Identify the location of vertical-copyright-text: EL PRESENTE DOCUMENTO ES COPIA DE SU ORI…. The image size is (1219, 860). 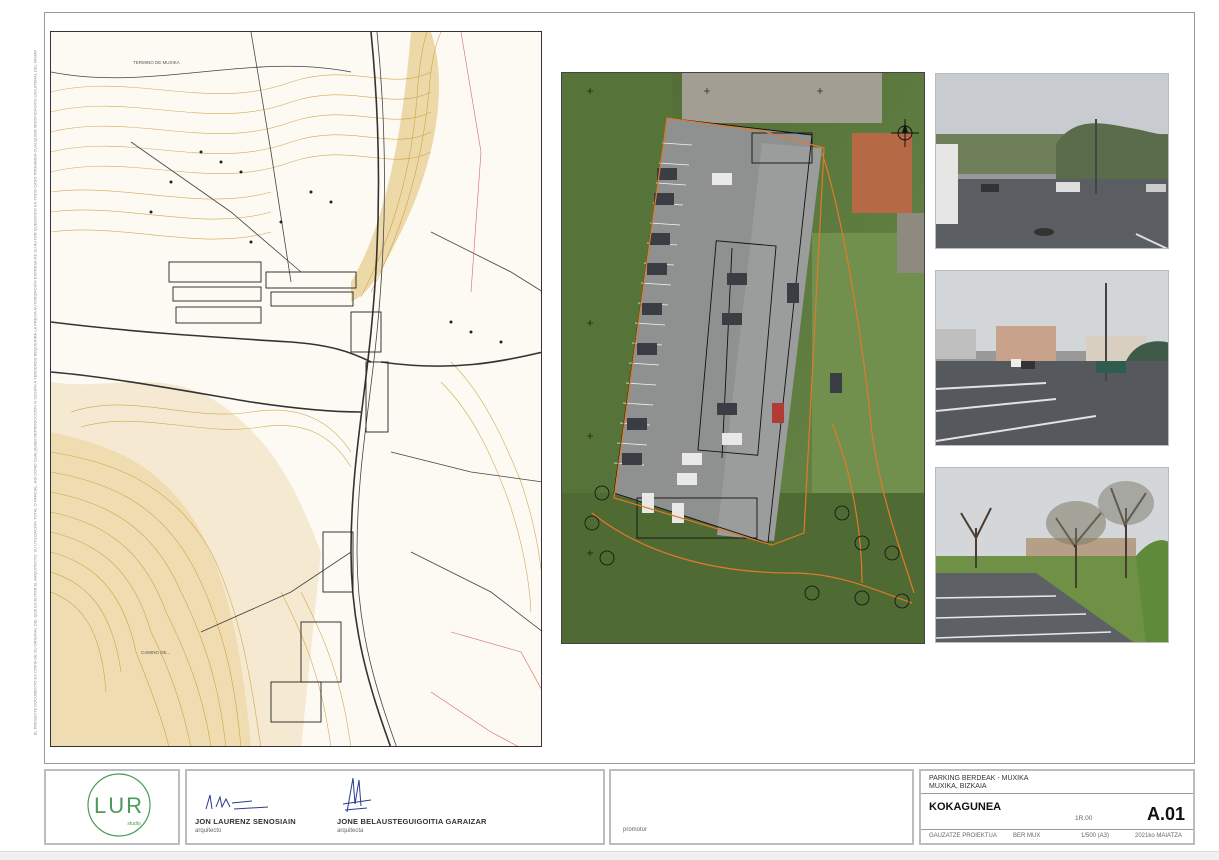
(35, 392).